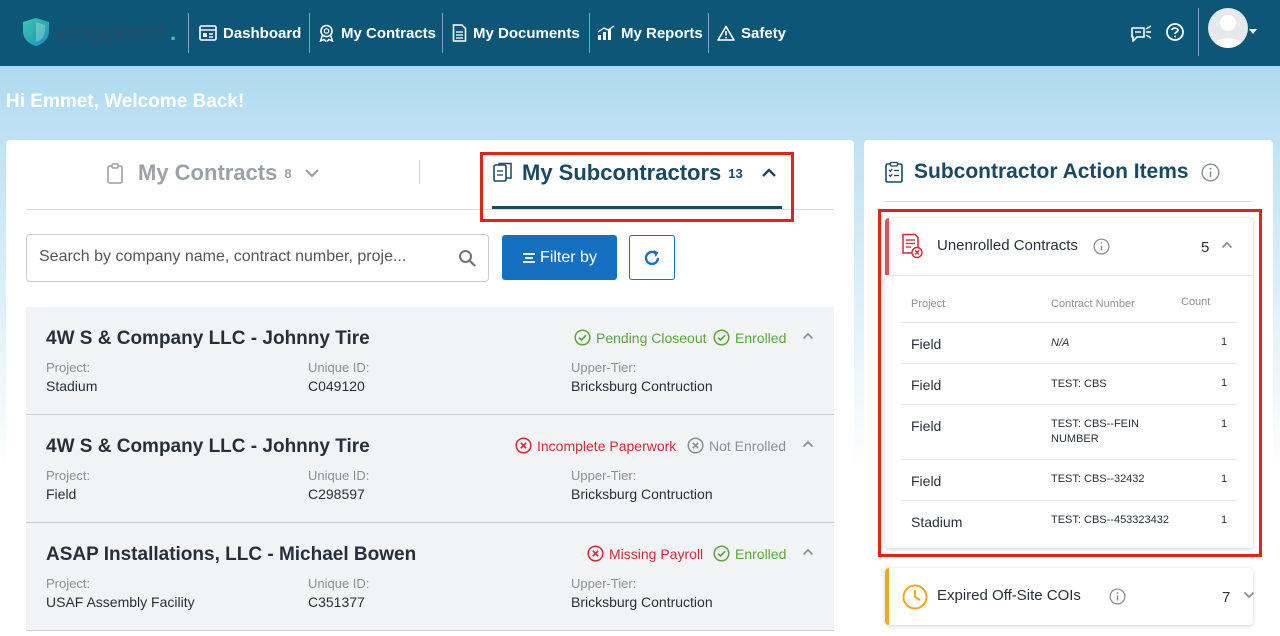  Describe the element at coordinates (748, 445) in the screenshot. I see `status-label: Not Enrolled` at that location.